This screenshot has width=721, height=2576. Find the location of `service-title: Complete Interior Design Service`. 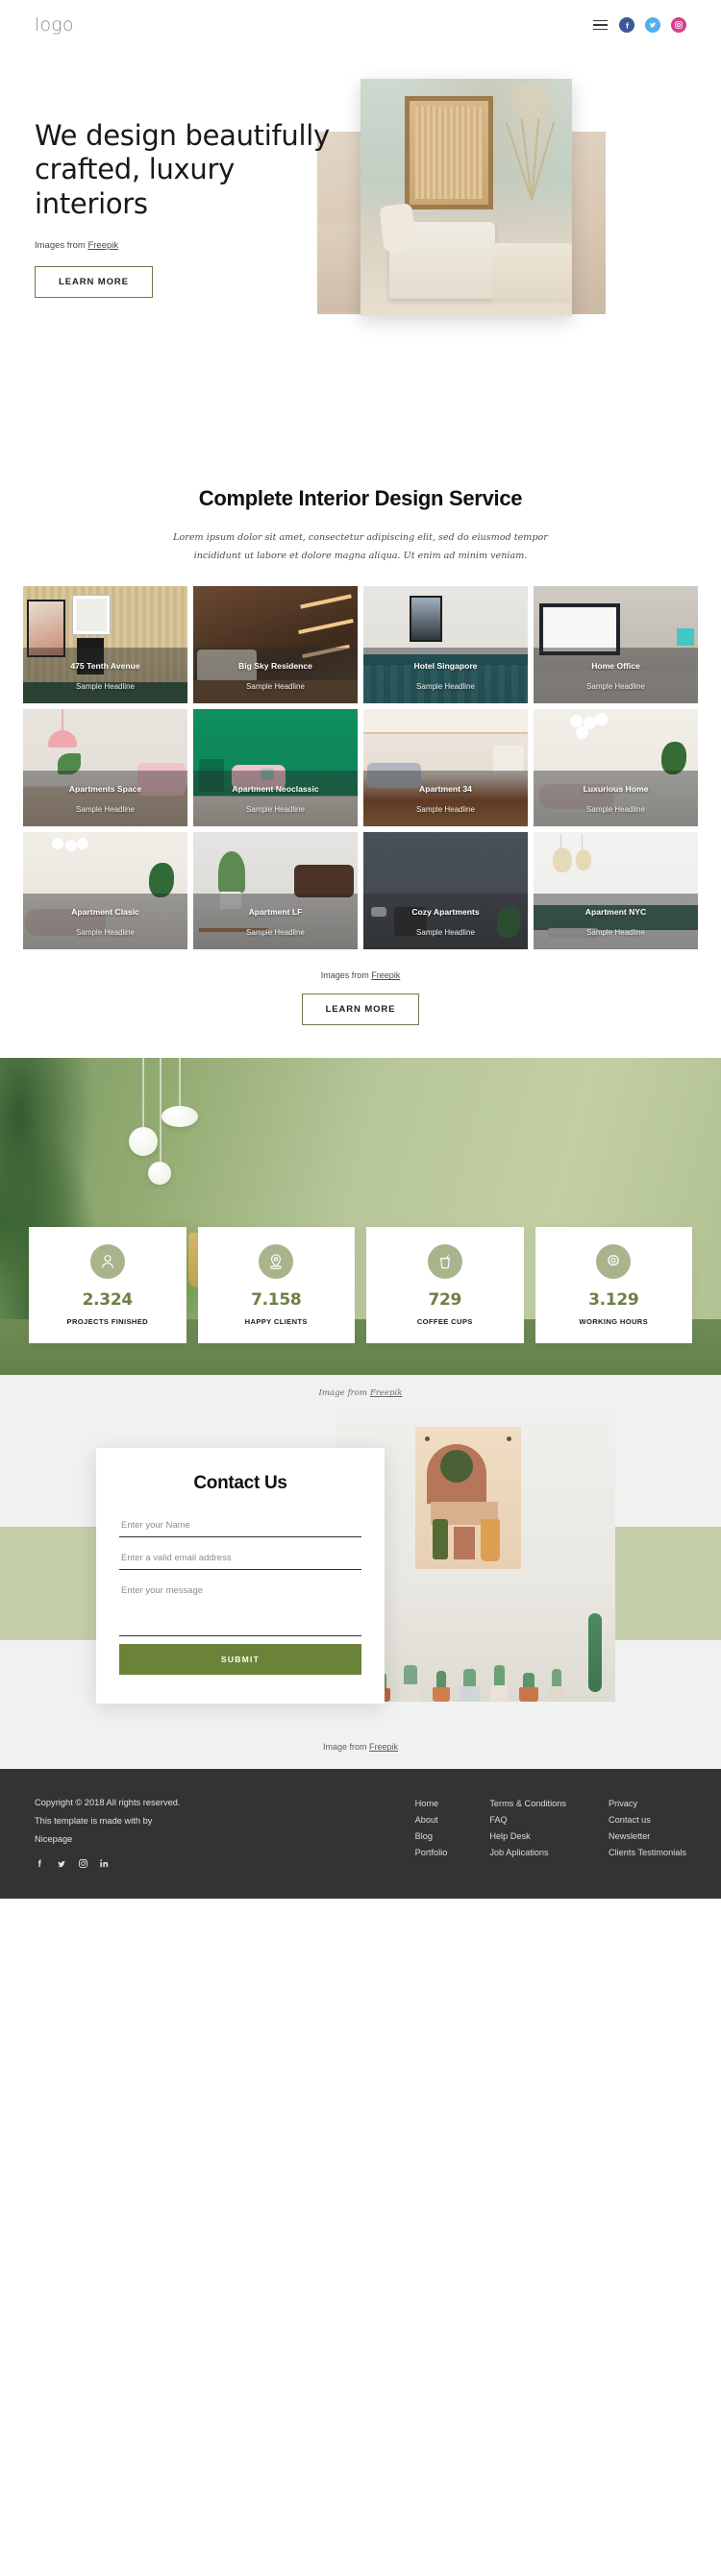

service-title: Complete Interior Design Service is located at coordinates (360, 498).